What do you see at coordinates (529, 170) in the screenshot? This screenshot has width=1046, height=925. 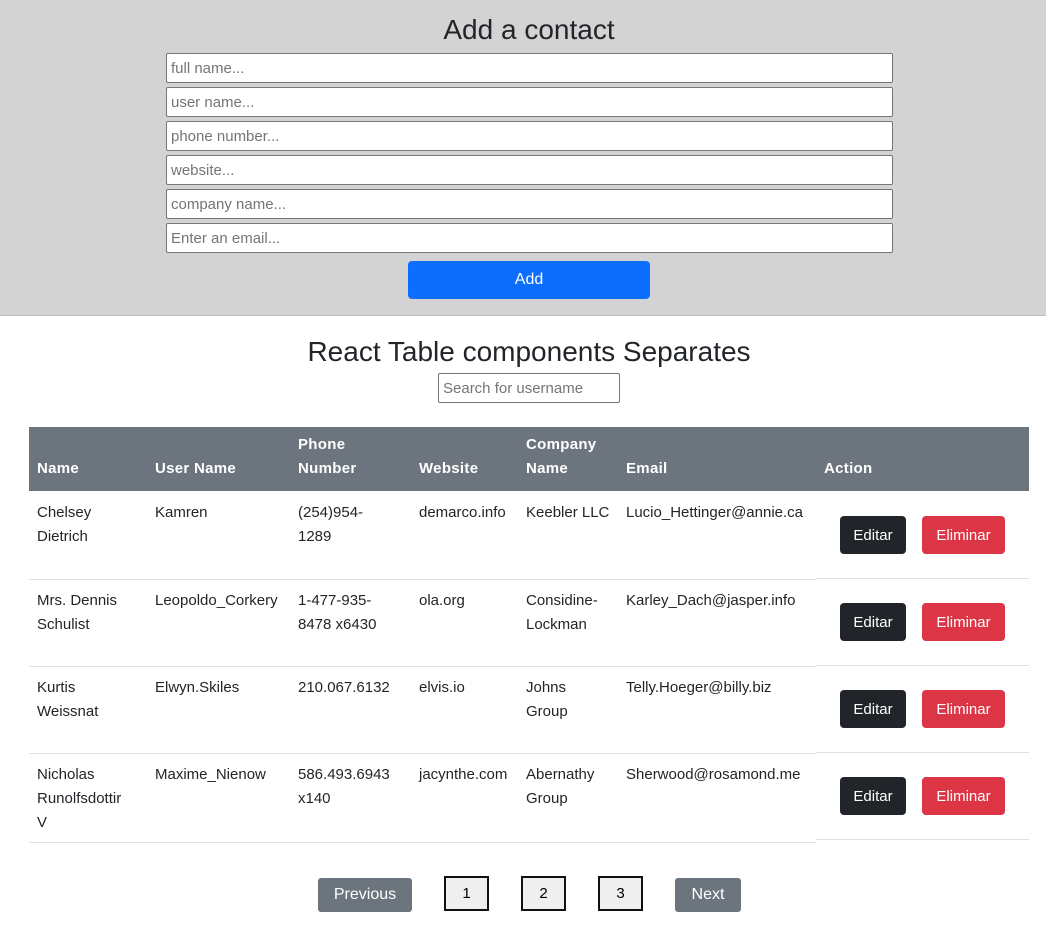 I see `website-input` at bounding box center [529, 170].